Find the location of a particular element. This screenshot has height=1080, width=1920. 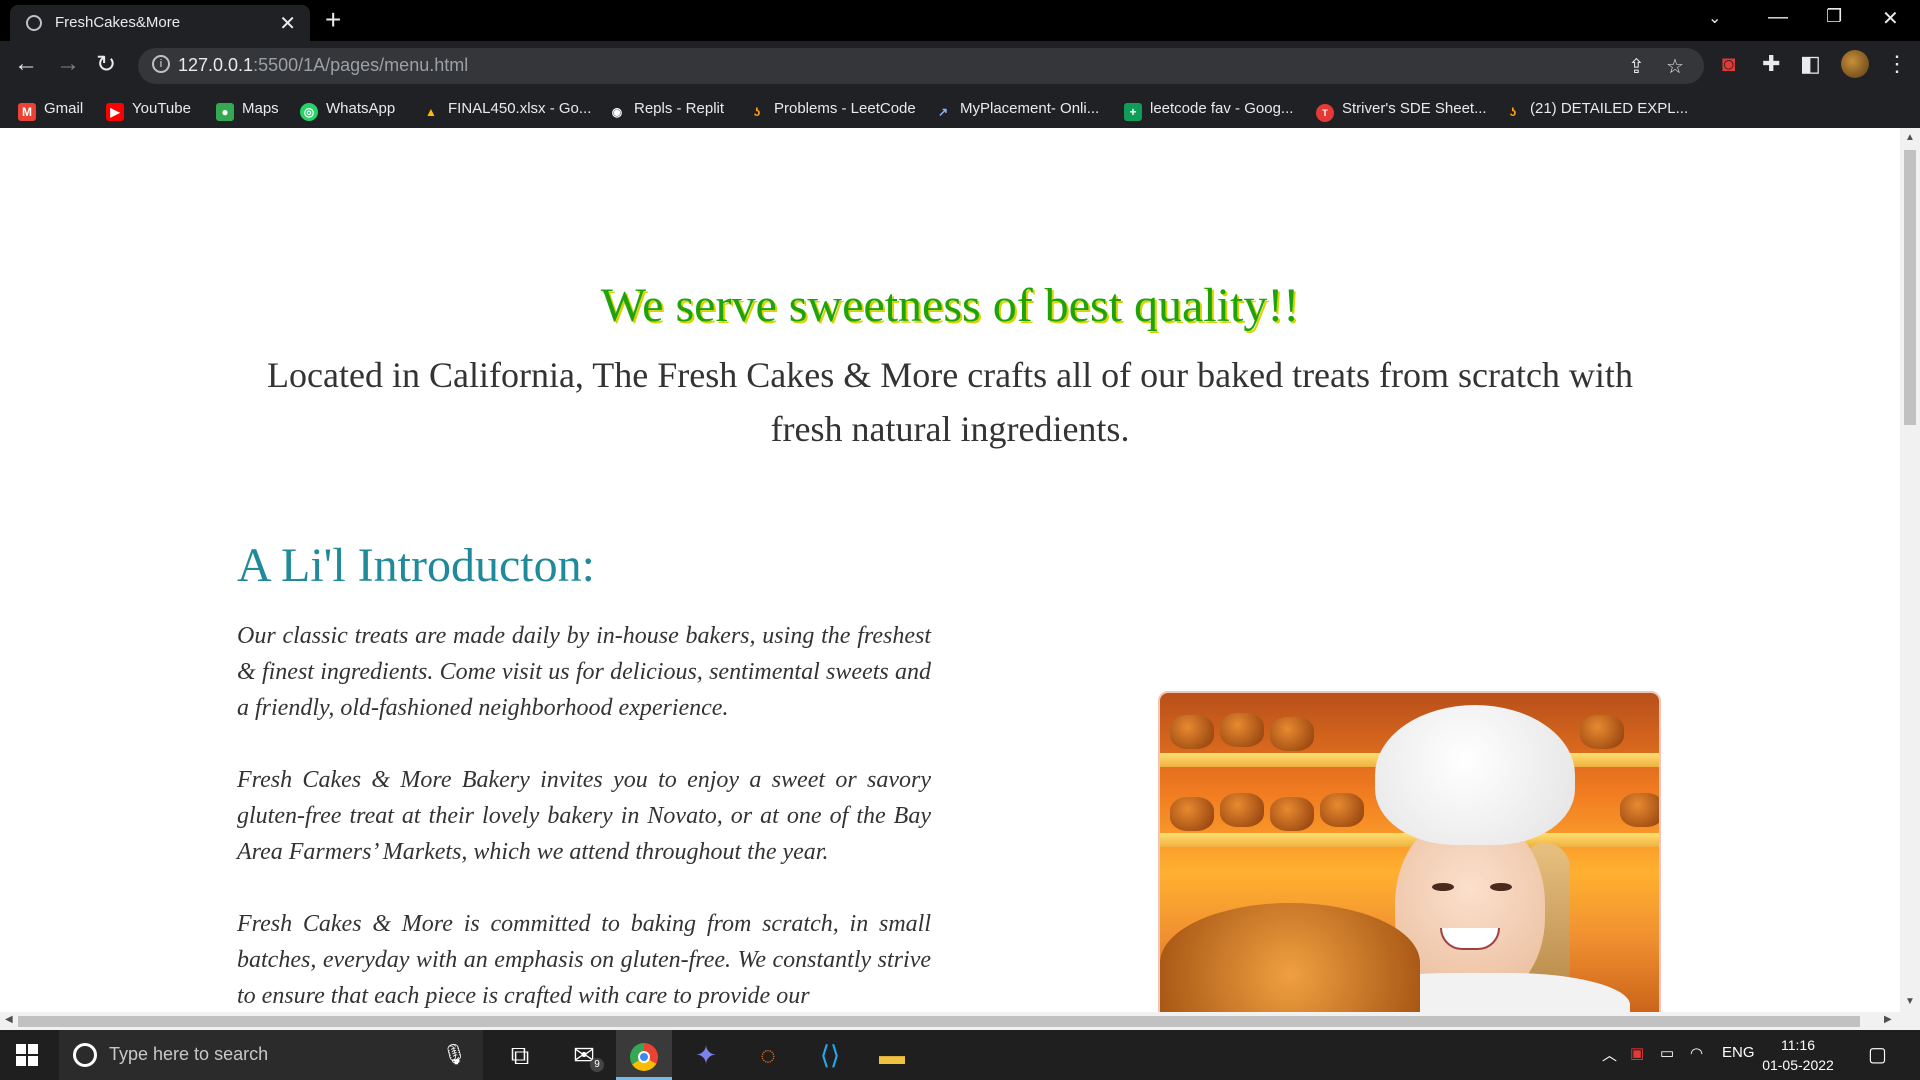

bookmark-whatsapp: ◎ WhatsApp is located at coordinates (347, 109).